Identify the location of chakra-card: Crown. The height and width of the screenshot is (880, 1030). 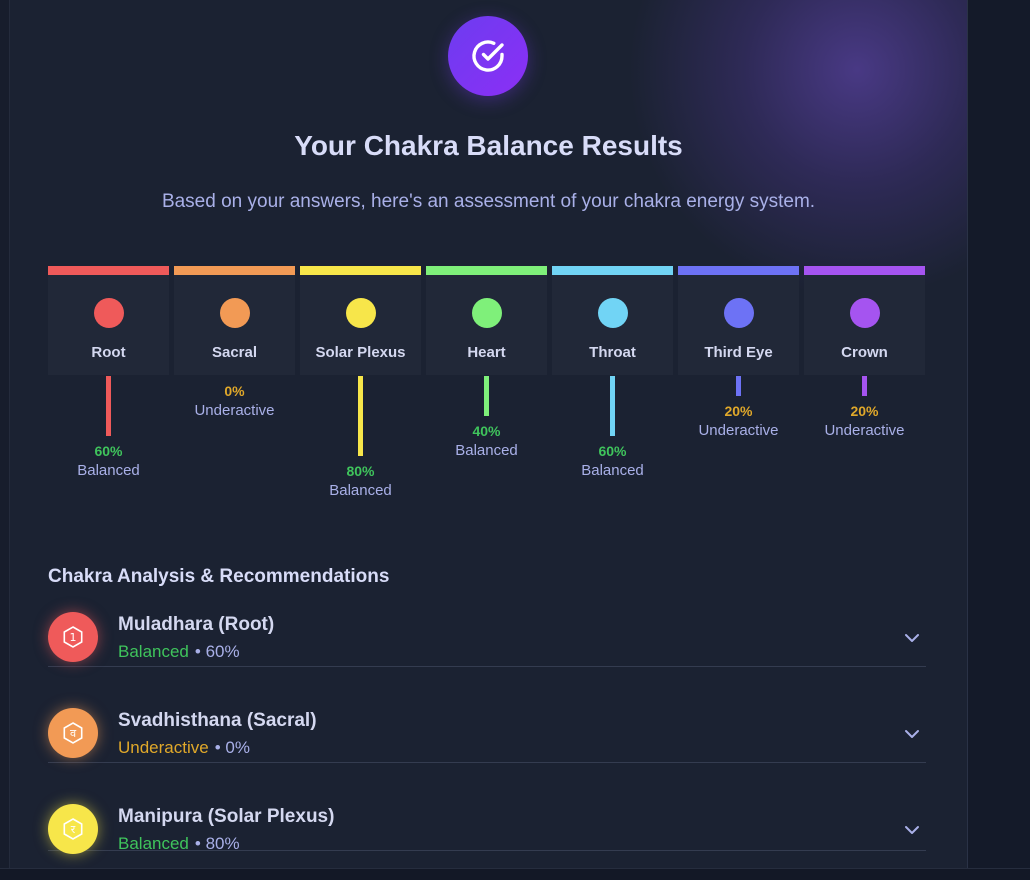
(864, 325).